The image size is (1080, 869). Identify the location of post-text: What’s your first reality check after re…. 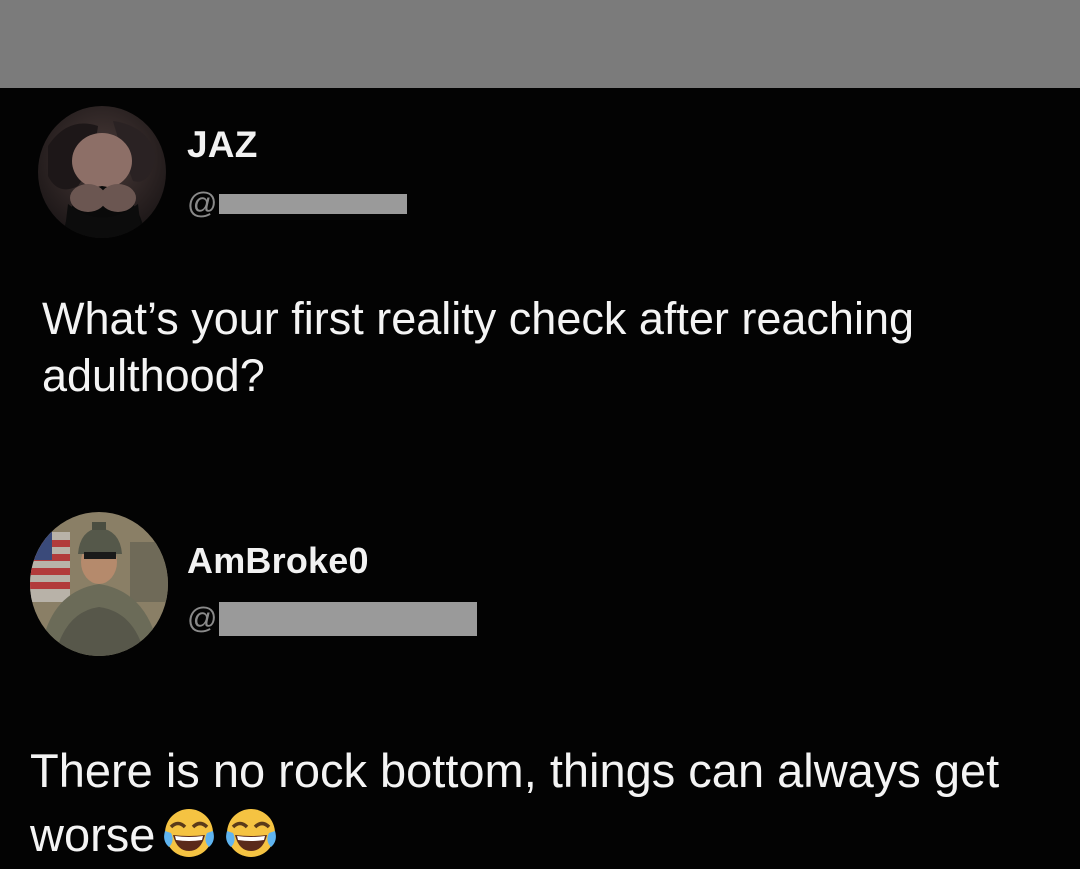
(478, 347).